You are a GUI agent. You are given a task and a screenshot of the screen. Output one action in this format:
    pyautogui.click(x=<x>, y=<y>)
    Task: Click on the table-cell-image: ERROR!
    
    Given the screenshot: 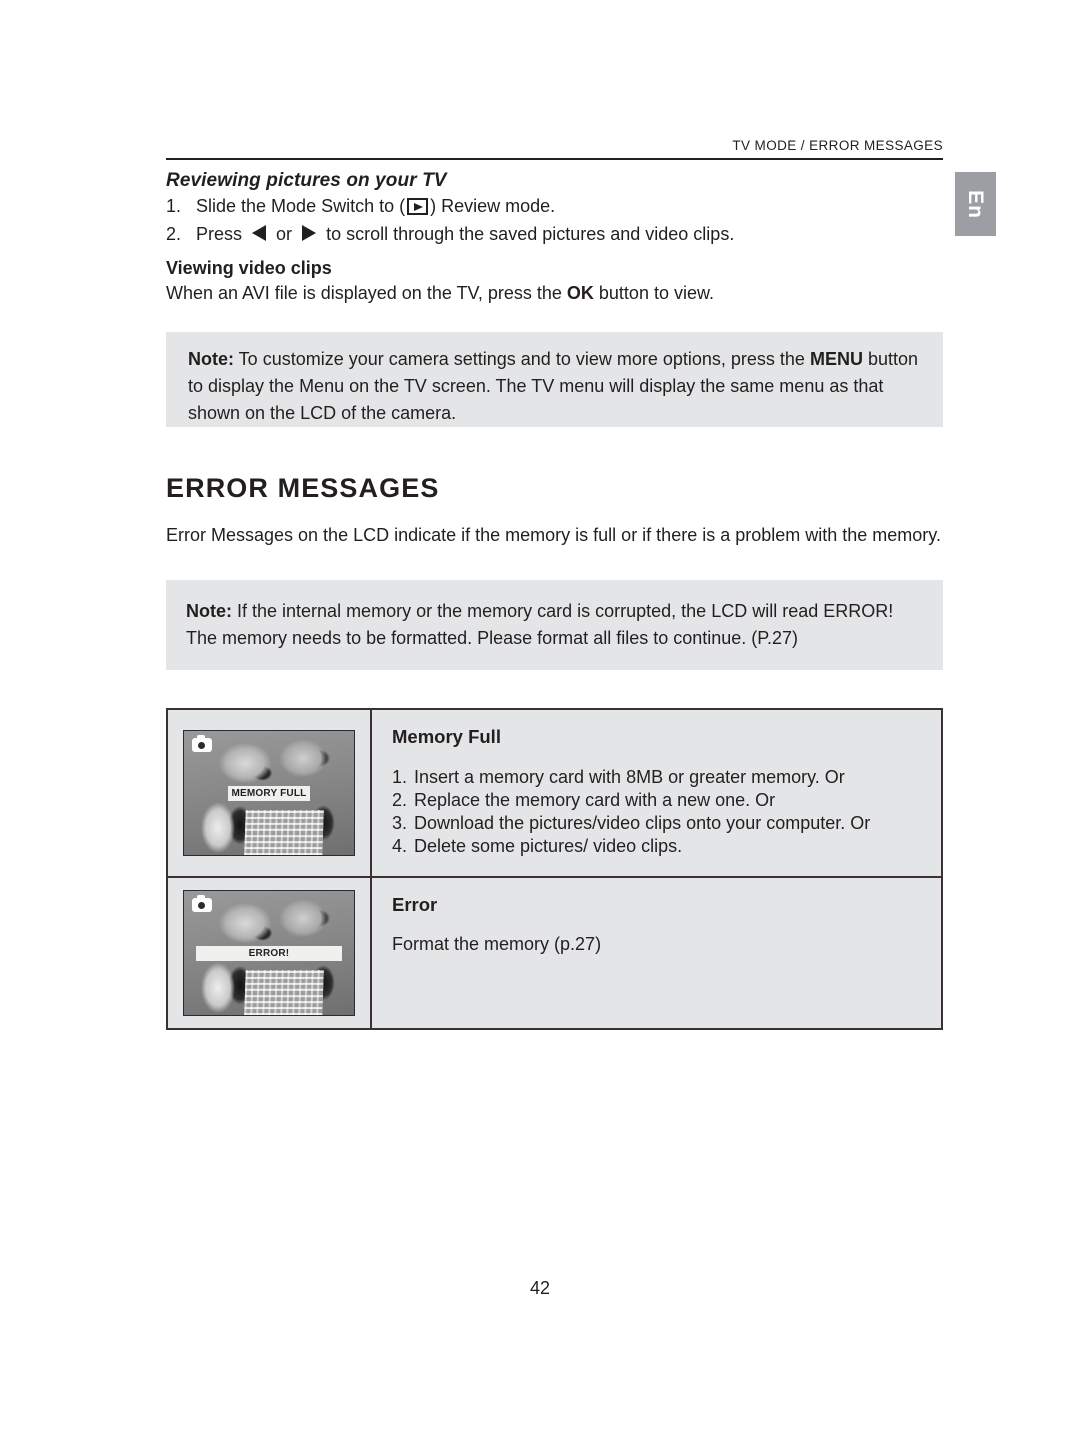 What is the action you would take?
    pyautogui.click(x=270, y=953)
    